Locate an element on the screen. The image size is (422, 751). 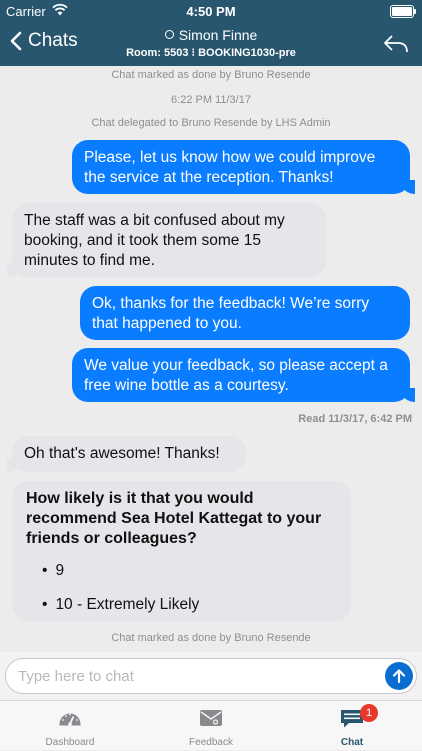
arrow-up-icon is located at coordinates (399, 676).